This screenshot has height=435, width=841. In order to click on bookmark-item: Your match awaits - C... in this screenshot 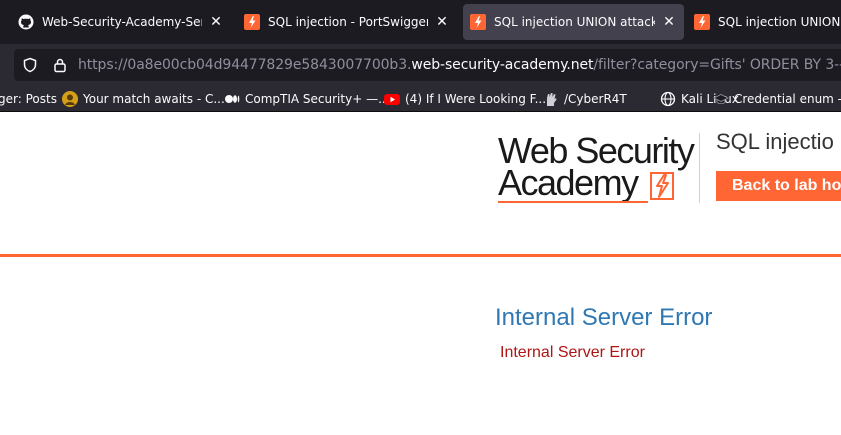, I will do `click(143, 99)`.